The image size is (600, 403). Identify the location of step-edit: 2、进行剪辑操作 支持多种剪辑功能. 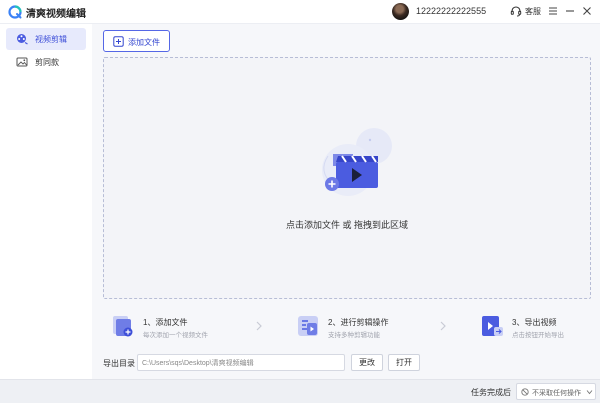
(356, 327).